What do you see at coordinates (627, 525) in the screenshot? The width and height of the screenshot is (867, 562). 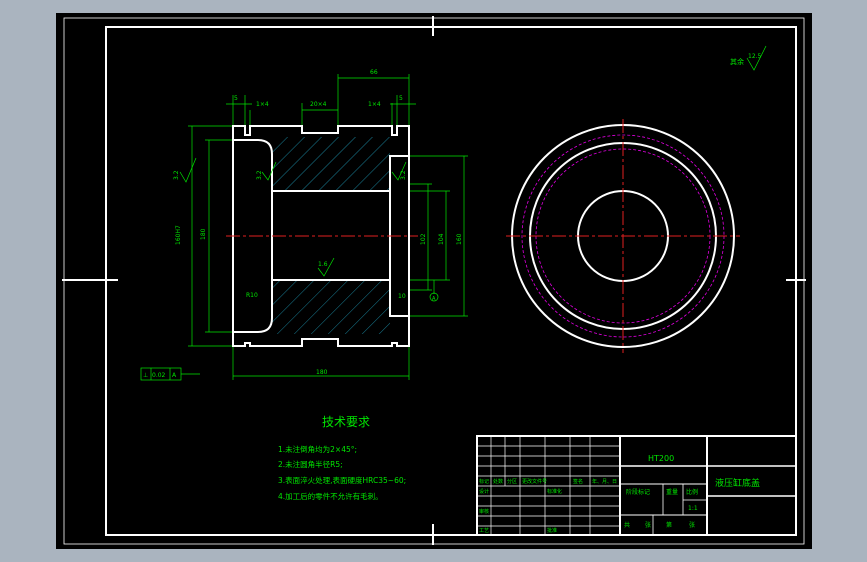 I see `sheets-1: 共` at bounding box center [627, 525].